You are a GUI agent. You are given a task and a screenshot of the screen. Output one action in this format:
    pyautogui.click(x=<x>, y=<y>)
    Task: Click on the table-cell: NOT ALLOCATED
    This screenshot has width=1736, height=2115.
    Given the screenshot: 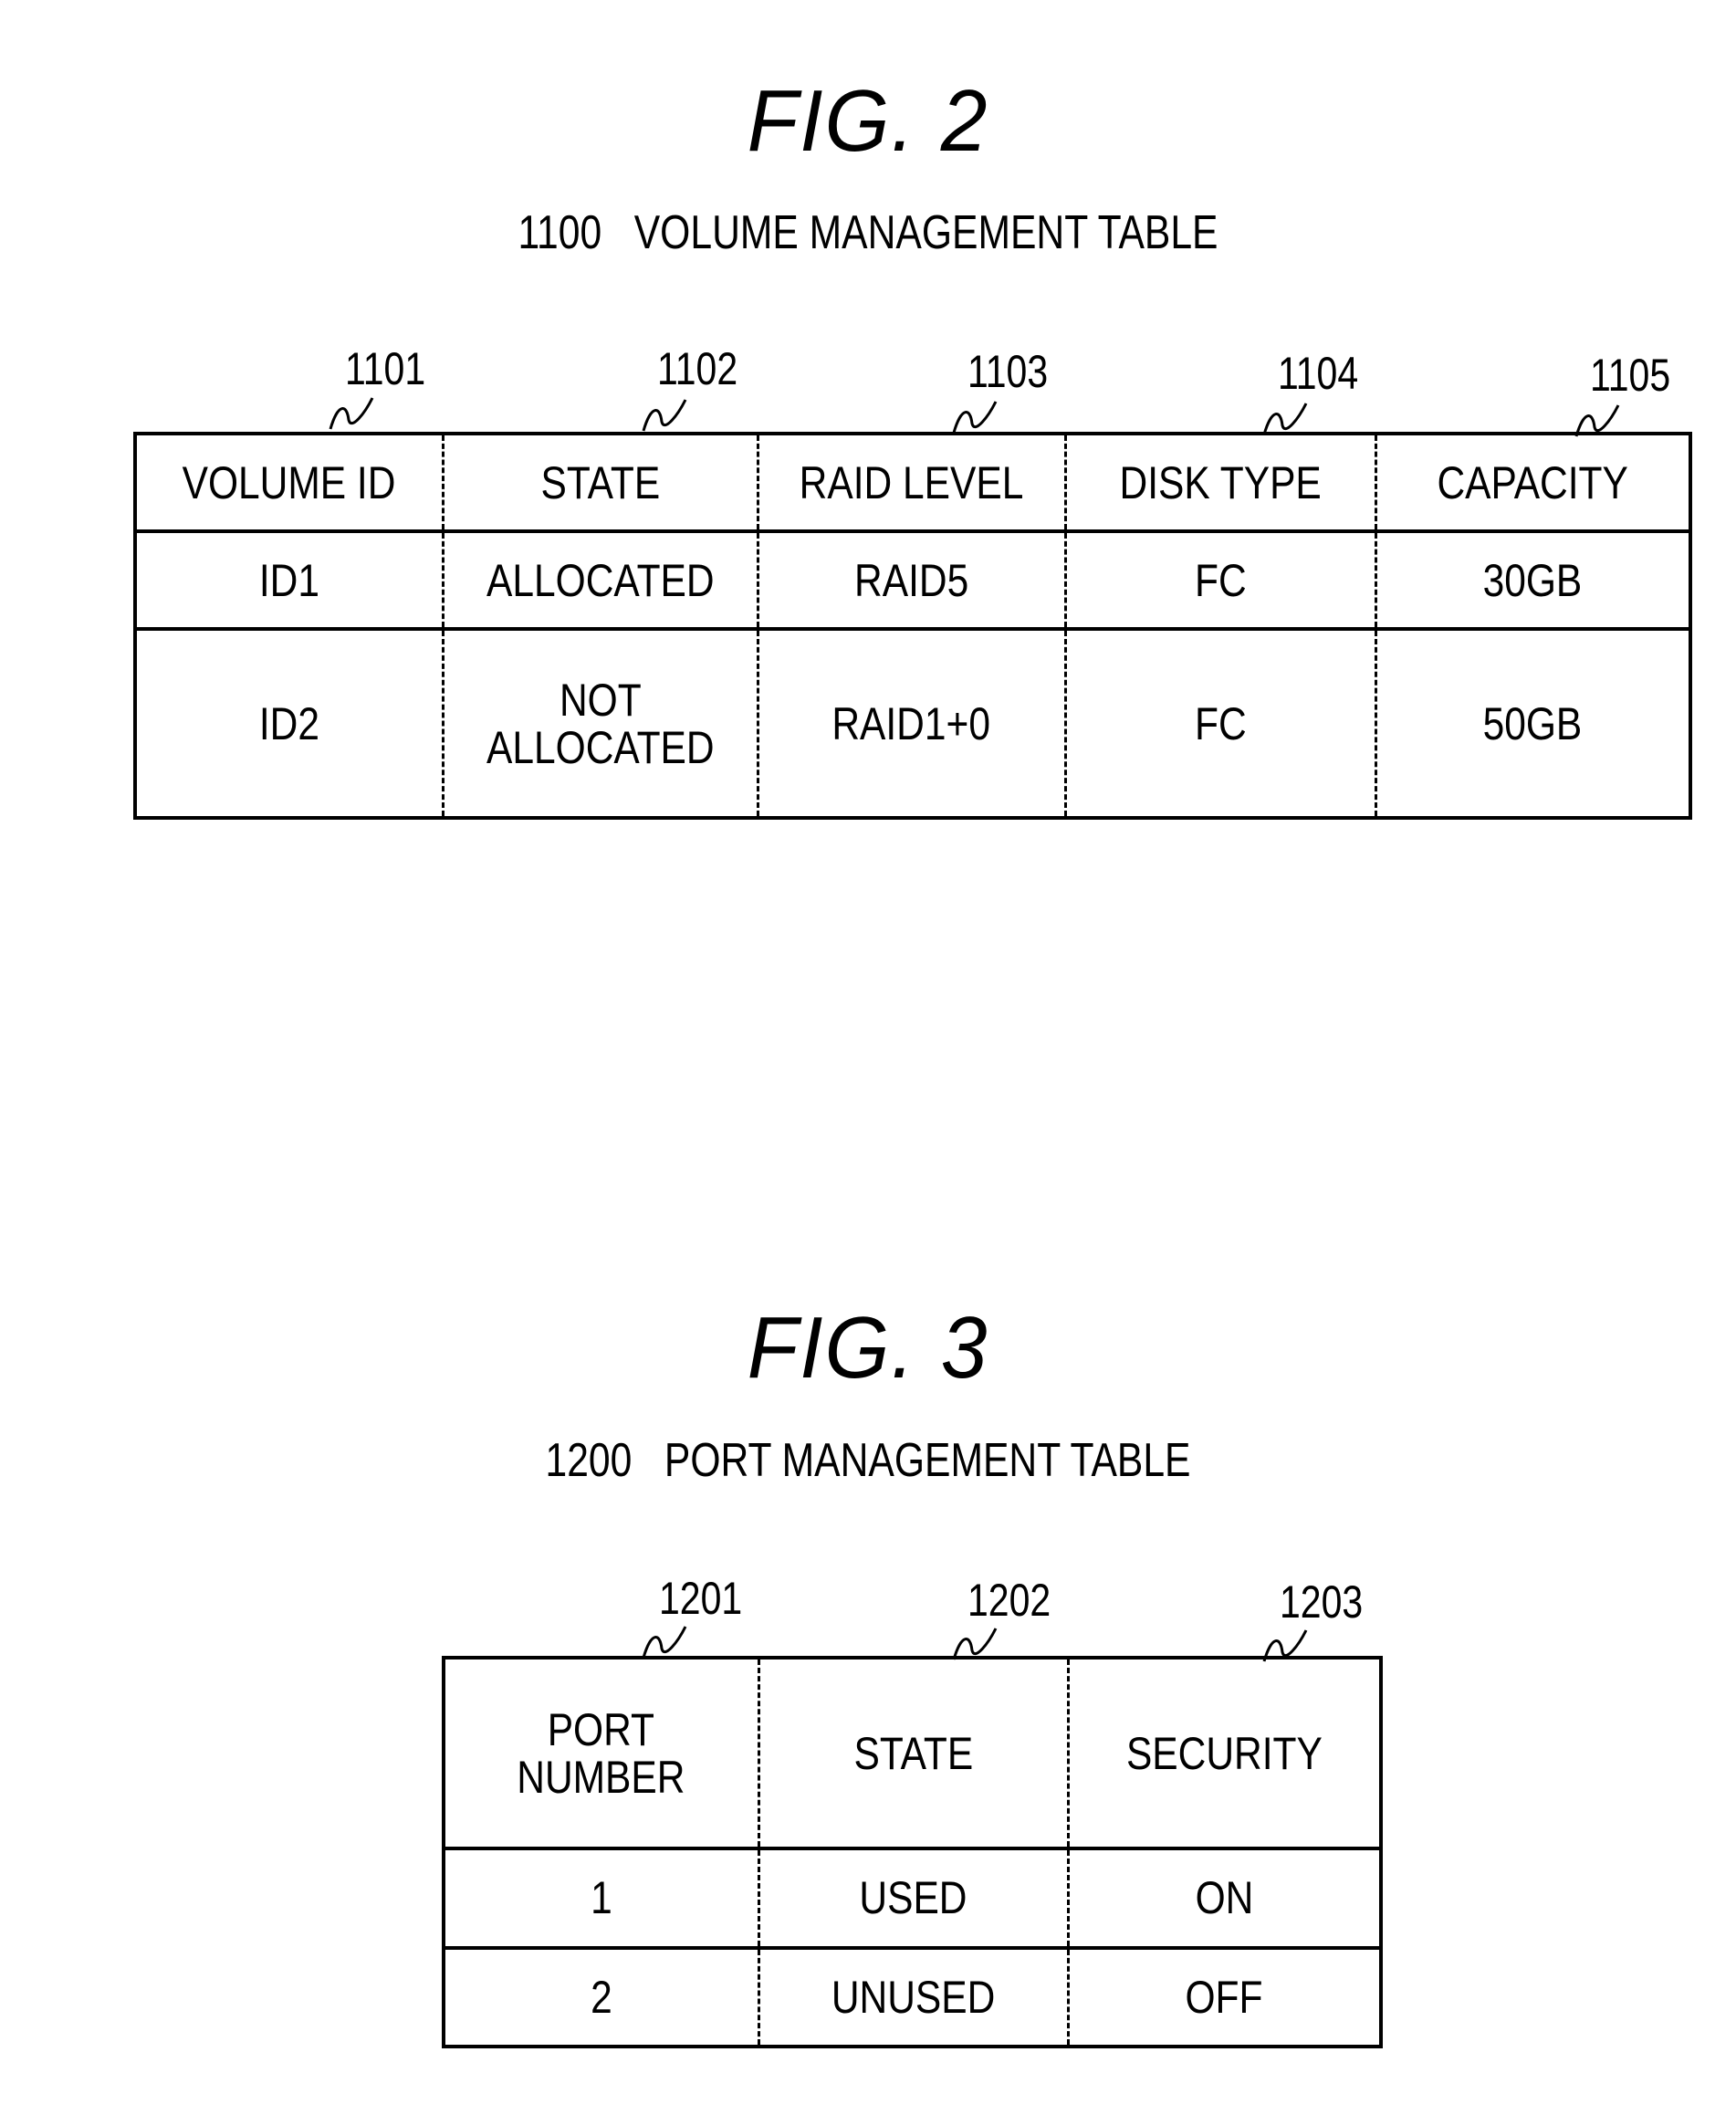 What is the action you would take?
    pyautogui.click(x=600, y=723)
    